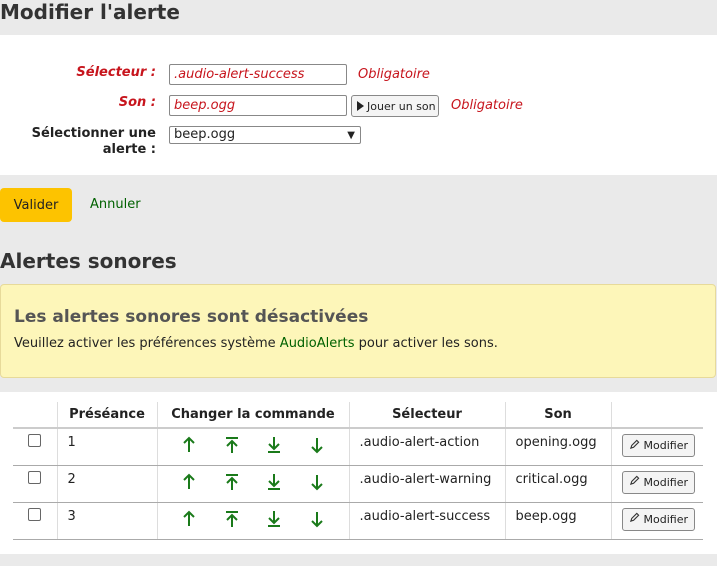  Describe the element at coordinates (558, 447) in the screenshot. I see `sound-cell: opening.ogg` at that location.